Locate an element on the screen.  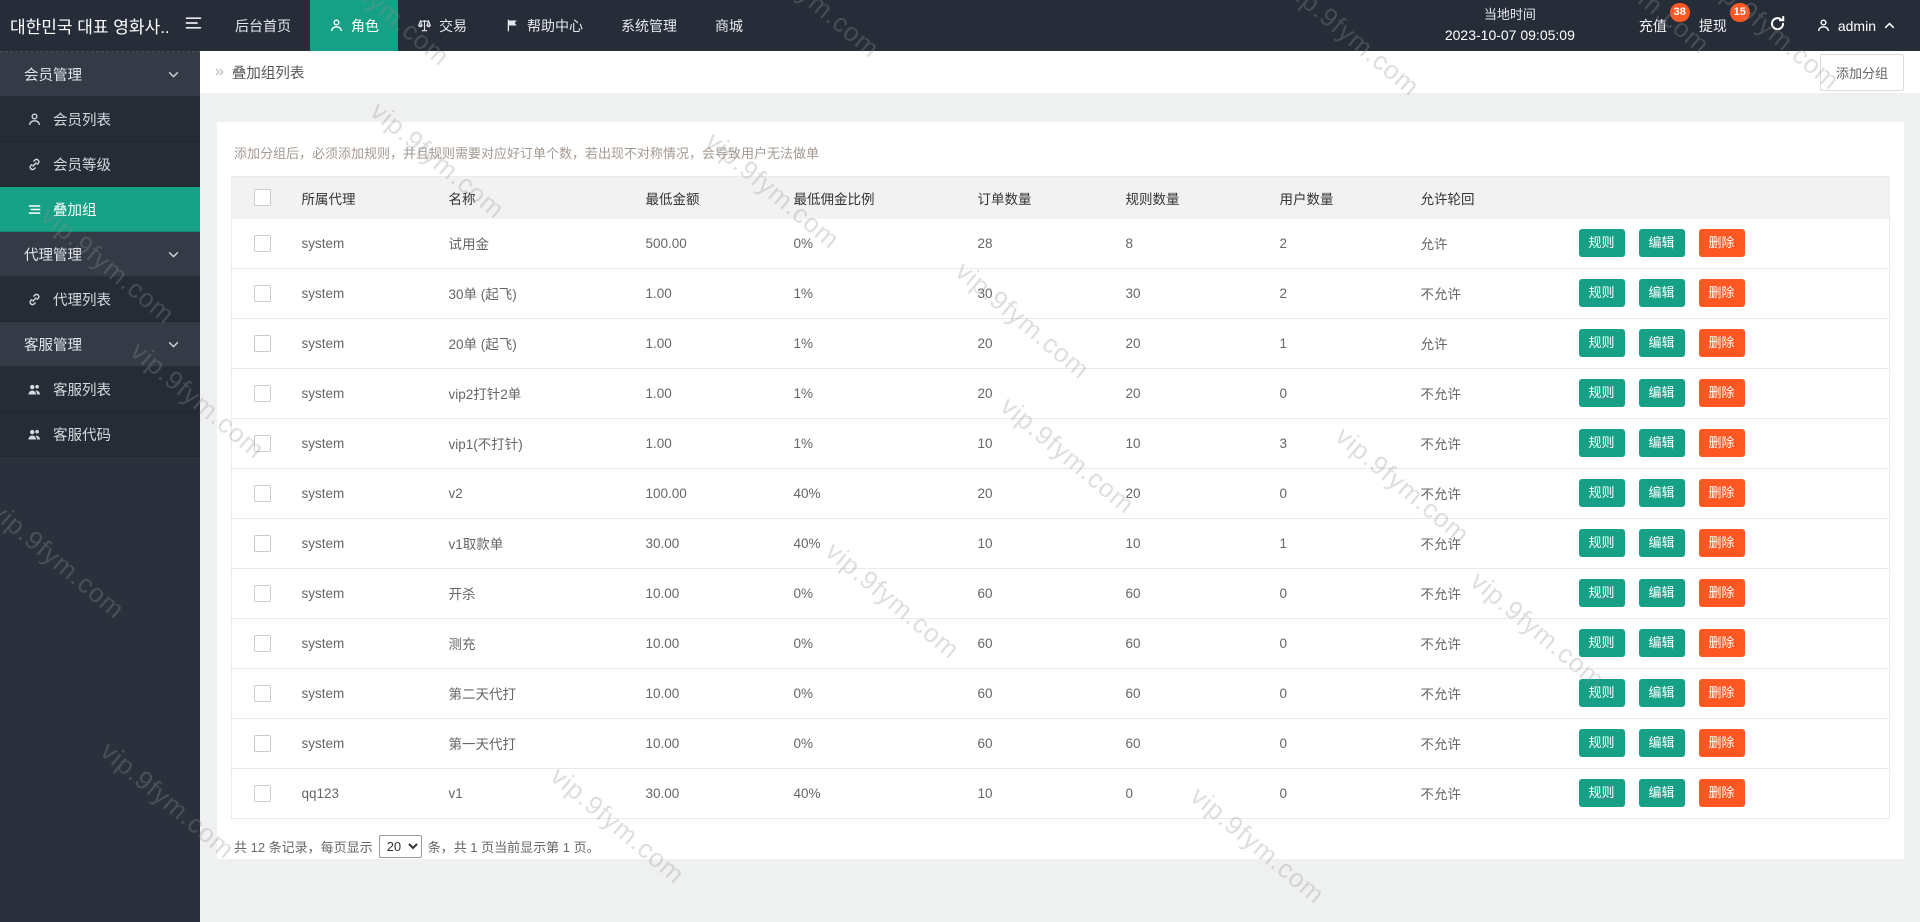
cell-rules: 20 is located at coordinates (1133, 493).